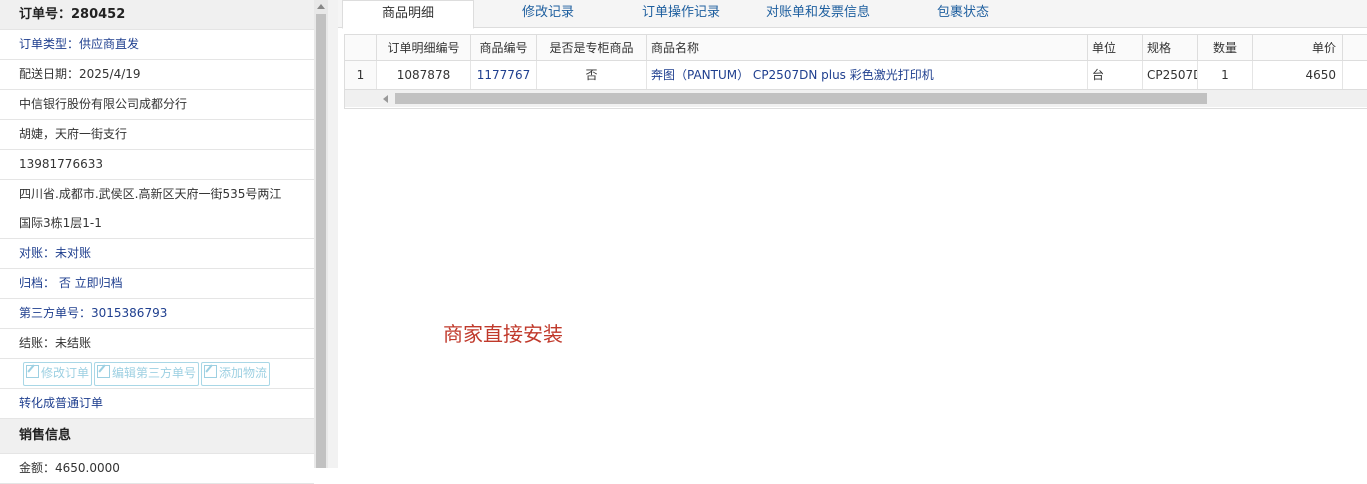 This screenshot has width=1367, height=484. I want to click on edit-order-button: 修改订单, so click(58, 373).